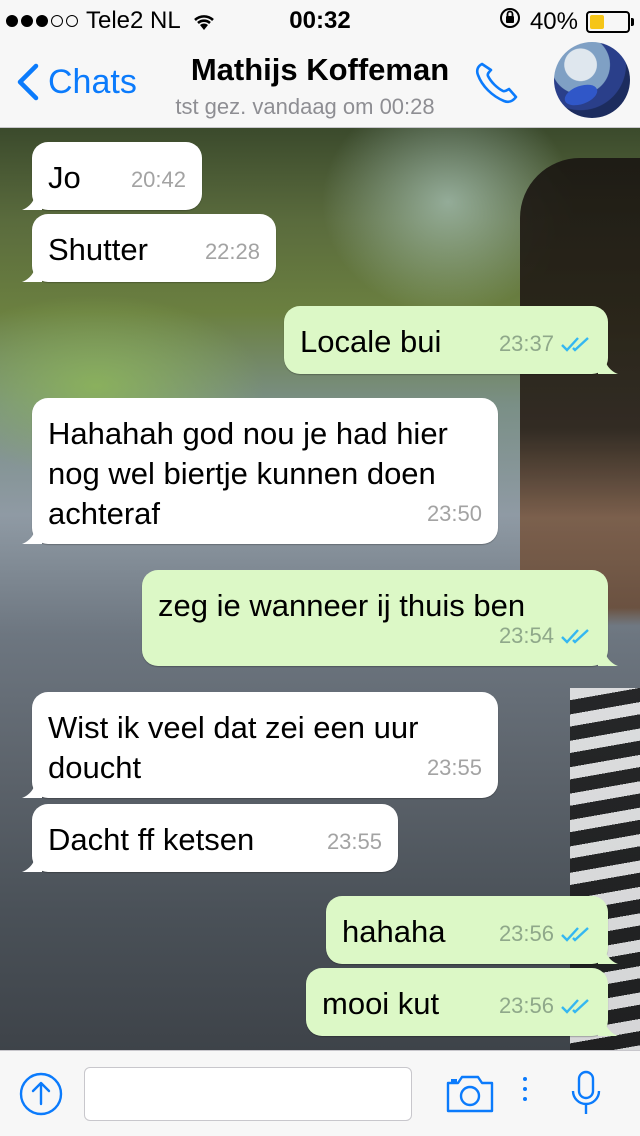 The image size is (640, 1136). What do you see at coordinates (610, 21) in the screenshot?
I see `battery-icon` at bounding box center [610, 21].